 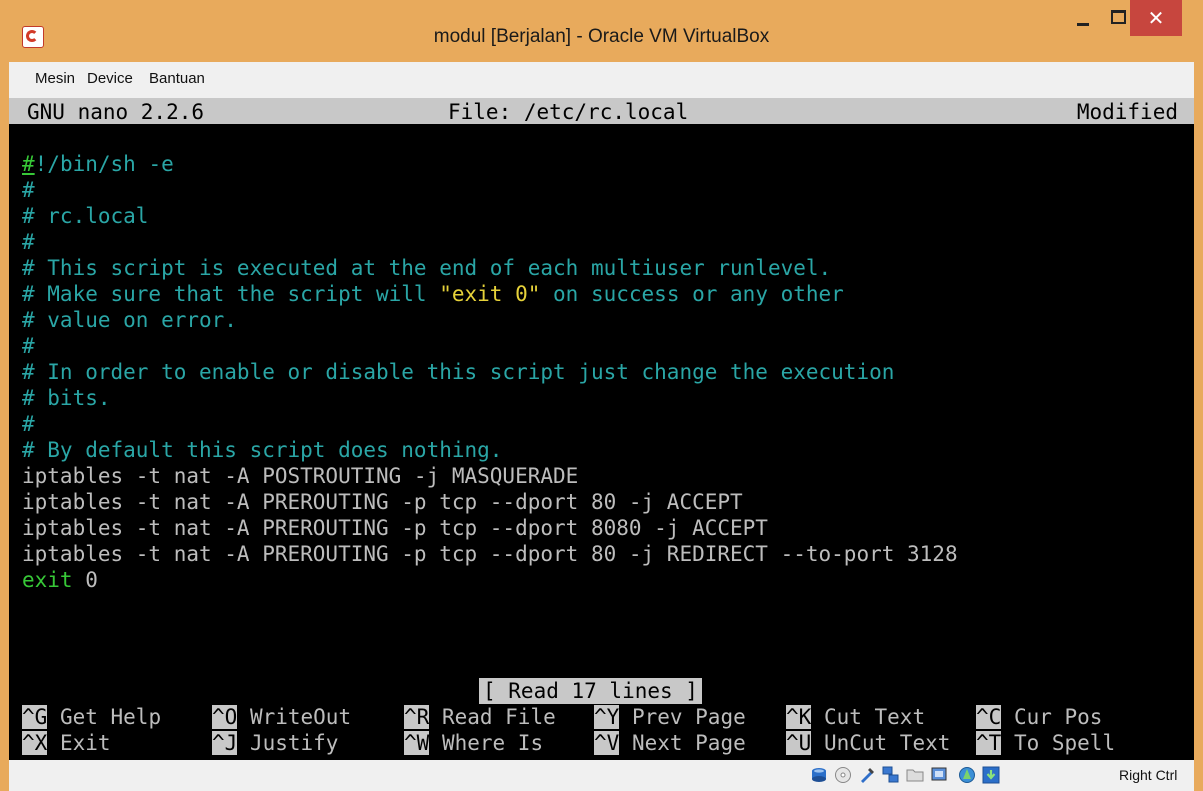 I want to click on menu-bantuan: Bantuan, so click(x=177, y=78).